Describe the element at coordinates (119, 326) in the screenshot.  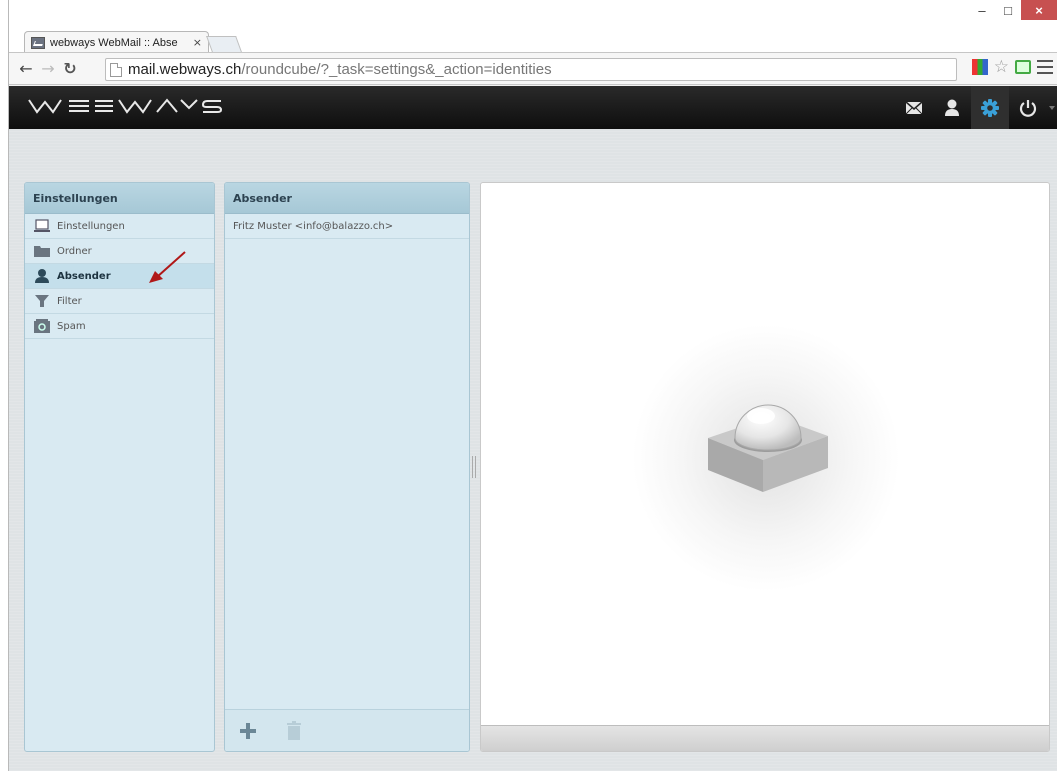
I see `sidebar-item-spam: Spam` at that location.